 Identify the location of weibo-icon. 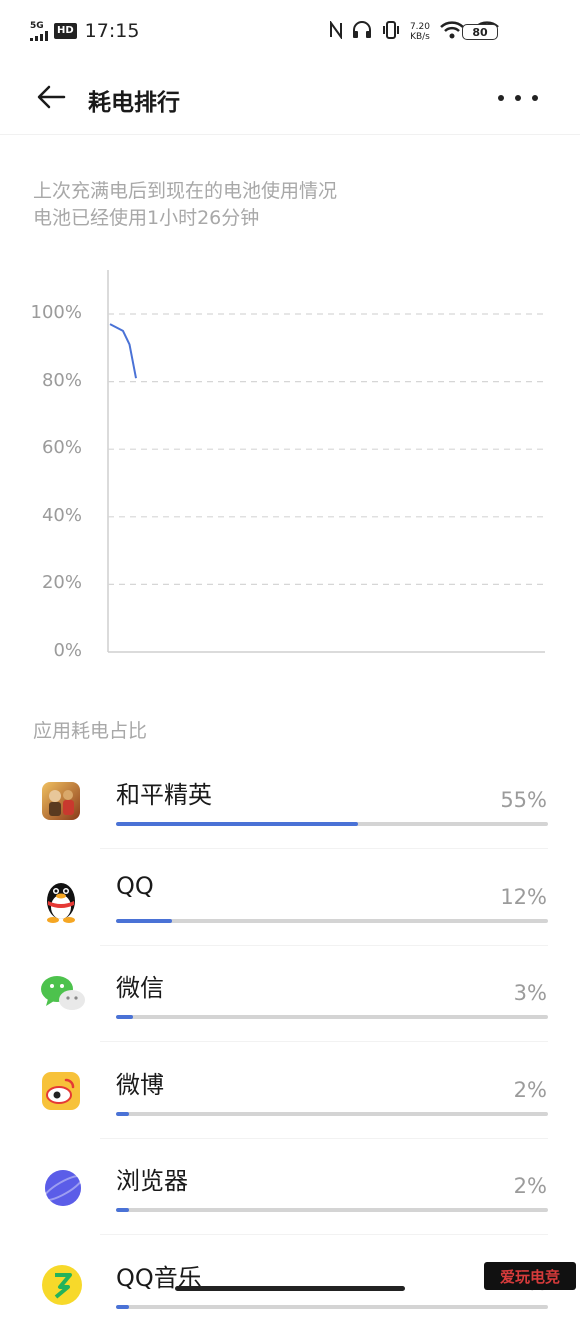
(61, 1091).